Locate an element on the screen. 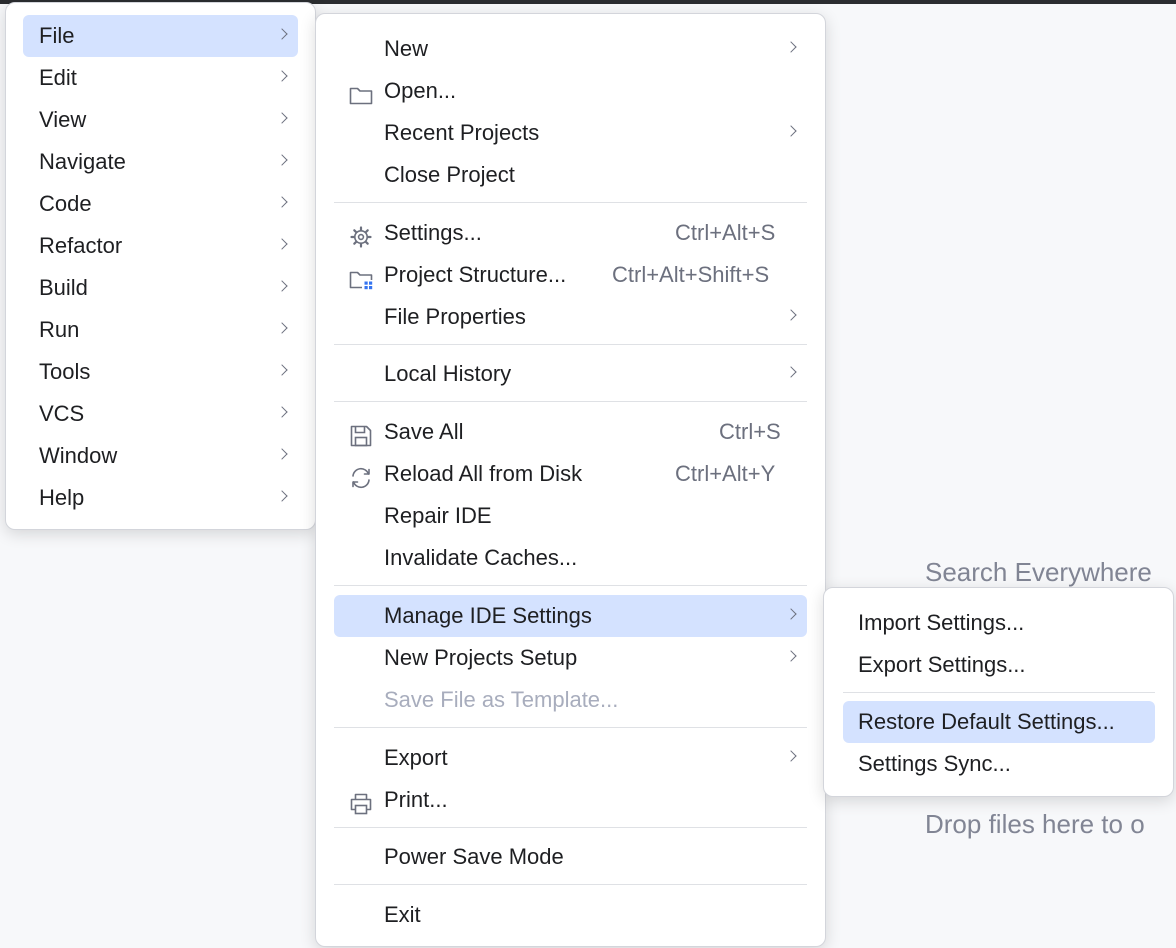 Image resolution: width=1176 pixels, height=948 pixels. reload-icon is located at coordinates (361, 475).